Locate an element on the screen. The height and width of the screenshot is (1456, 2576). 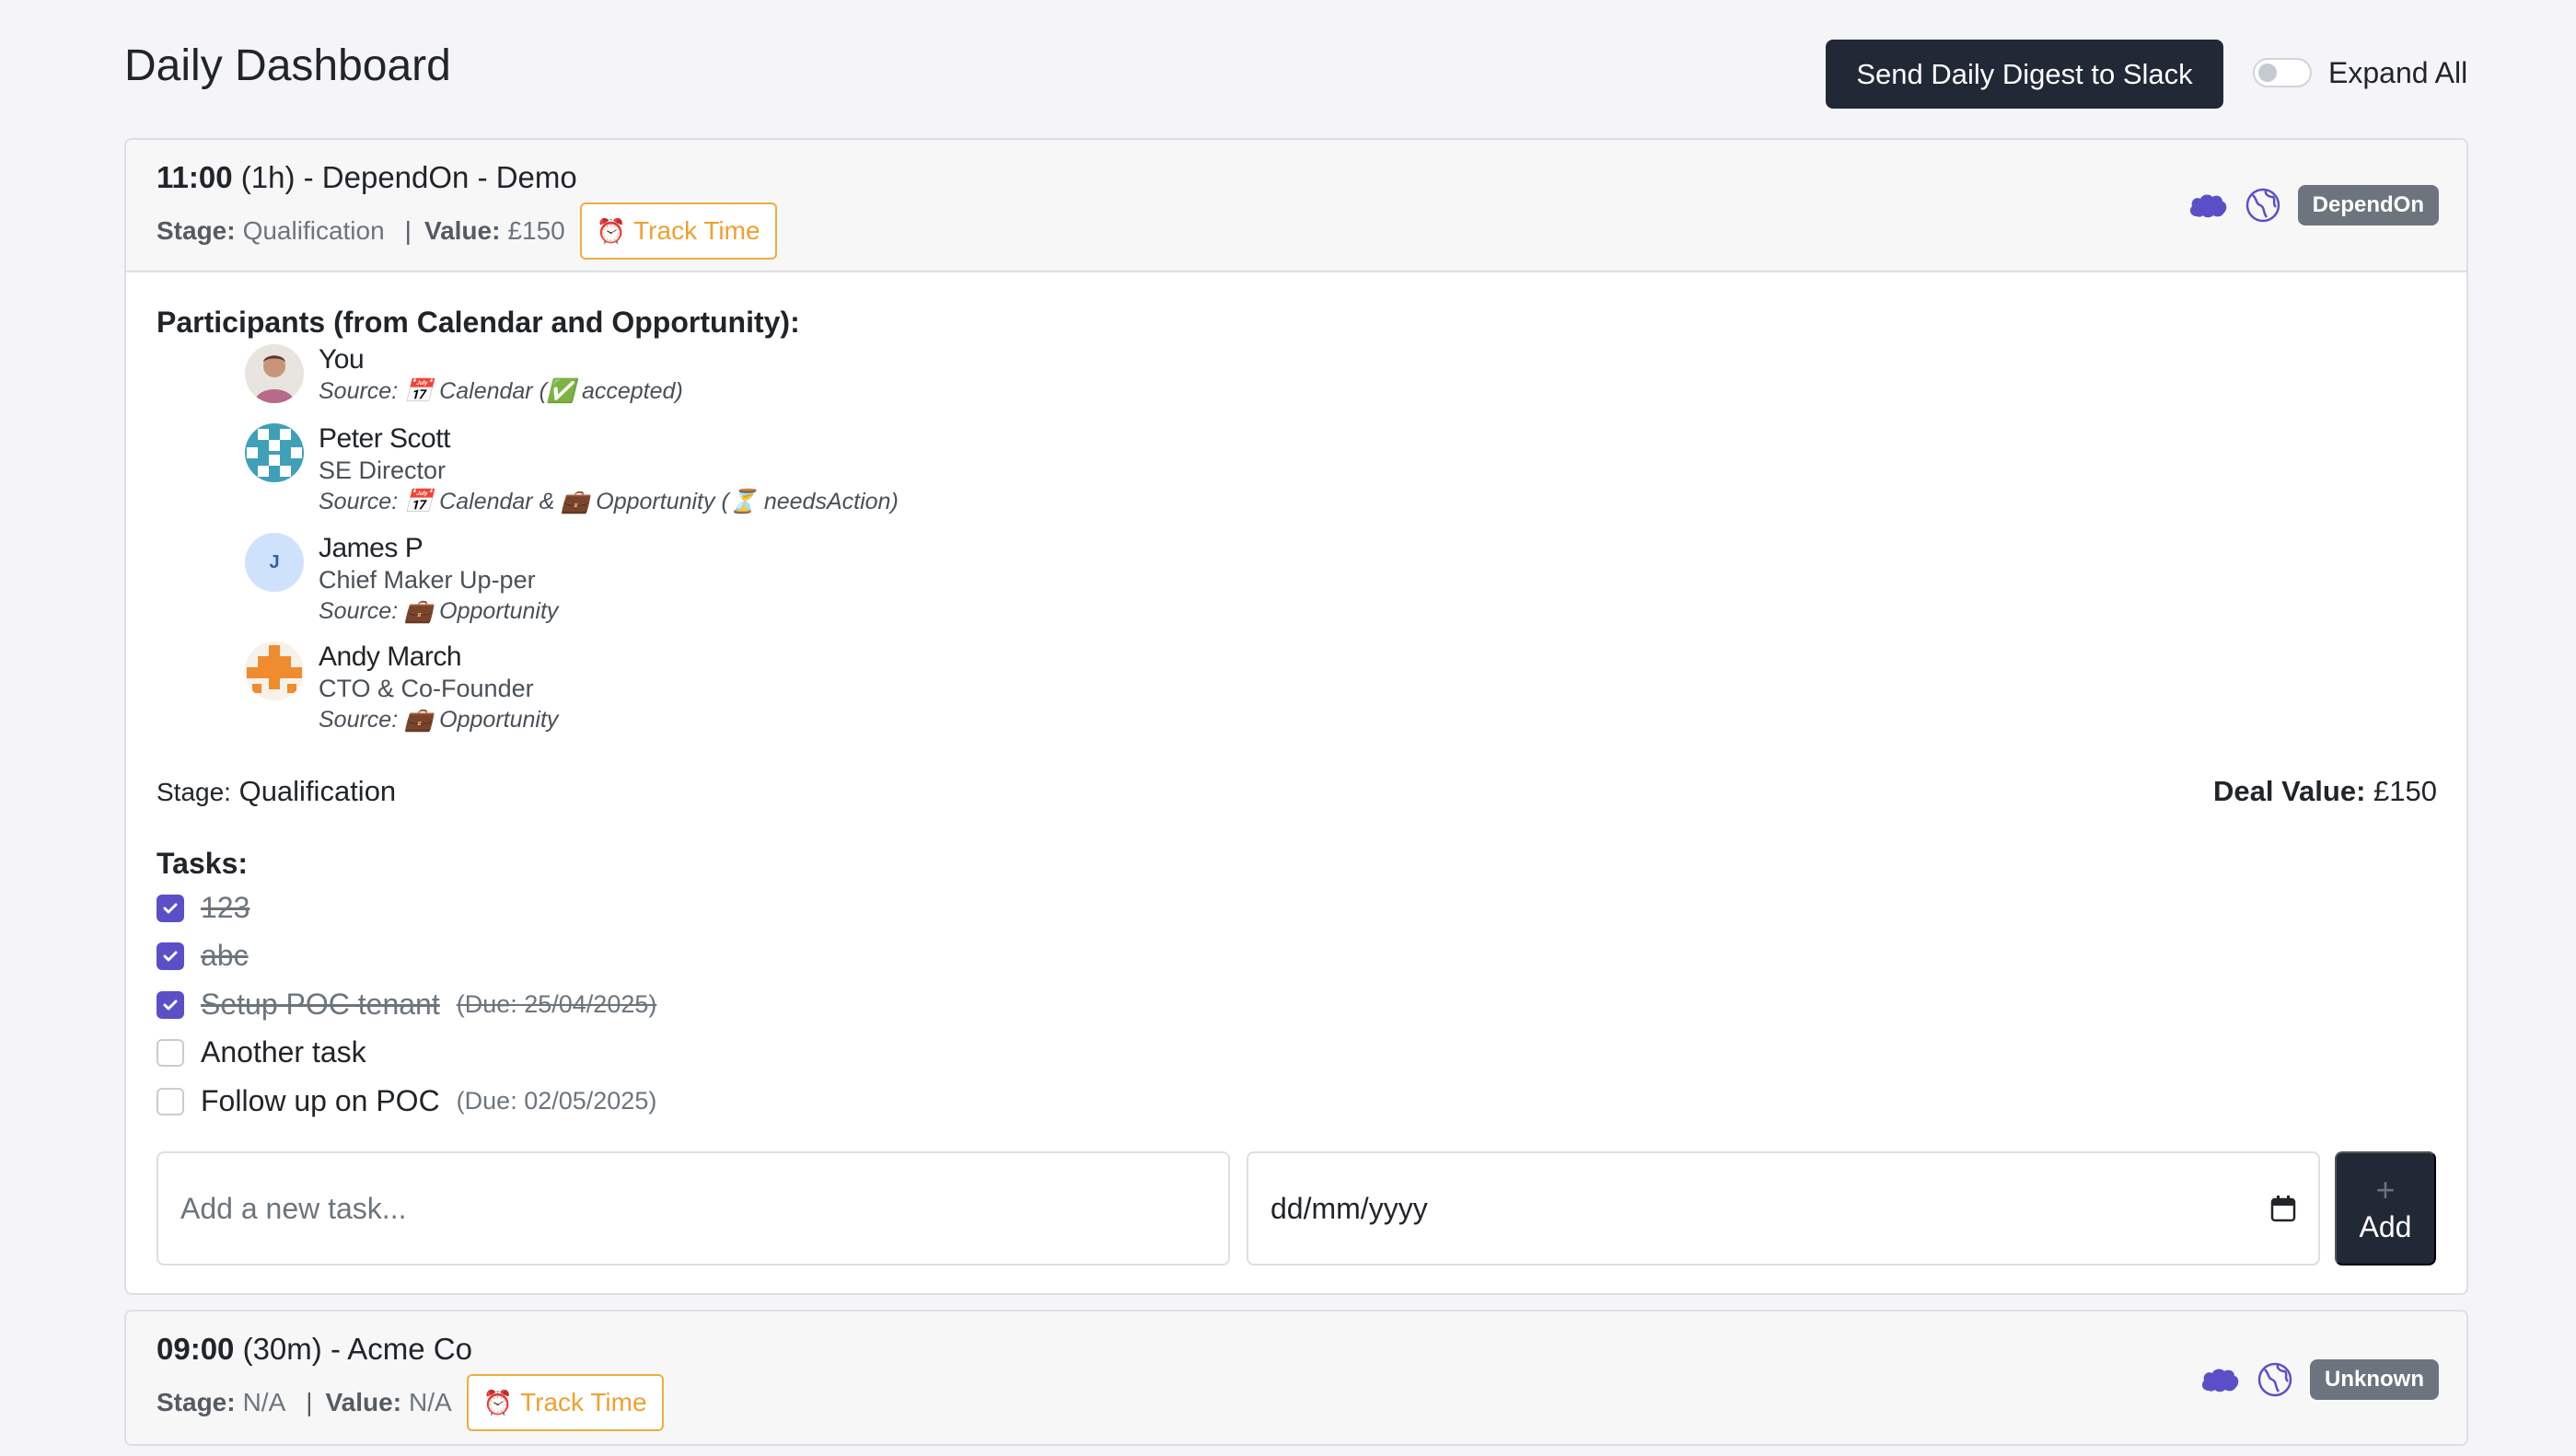
task-item: 123 is located at coordinates (203, 908).